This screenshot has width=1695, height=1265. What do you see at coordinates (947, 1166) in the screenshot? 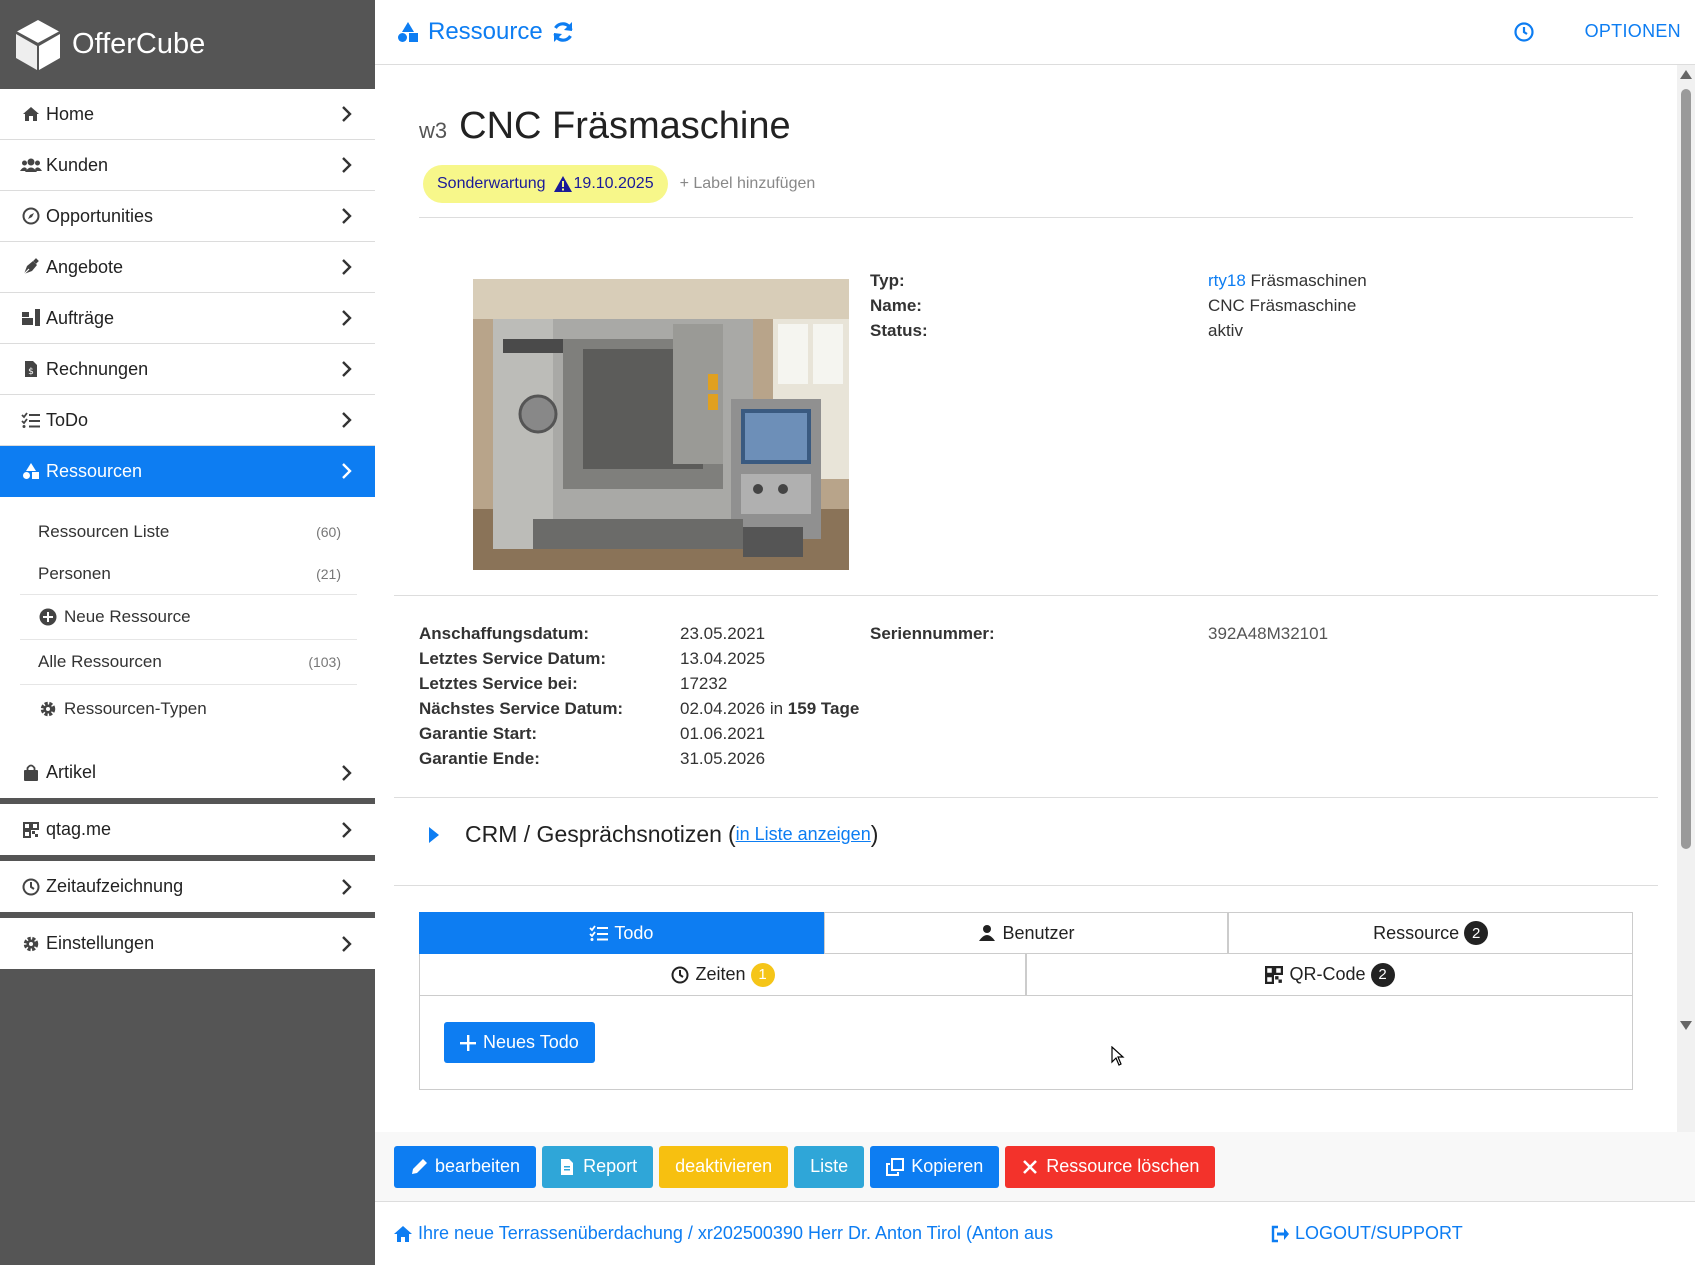
I see `copy-label: Kopieren` at bounding box center [947, 1166].